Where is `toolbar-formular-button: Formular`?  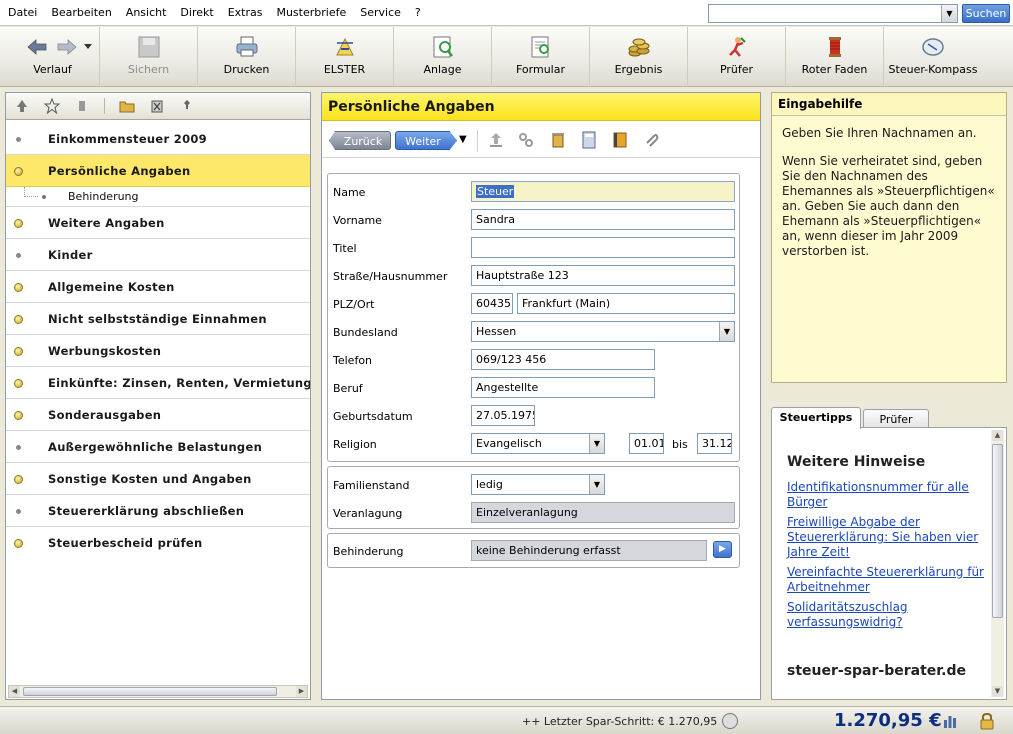
toolbar-formular-button: Formular is located at coordinates (541, 56).